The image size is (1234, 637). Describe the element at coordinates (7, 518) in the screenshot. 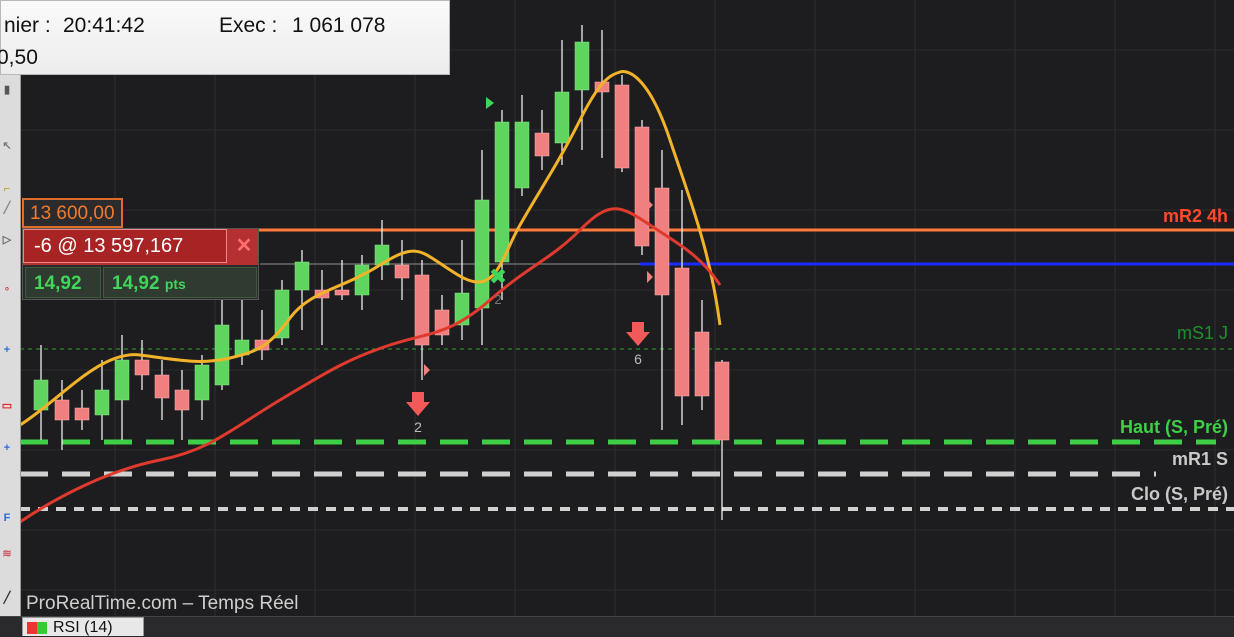

I see `fibonacci-icon: F` at that location.